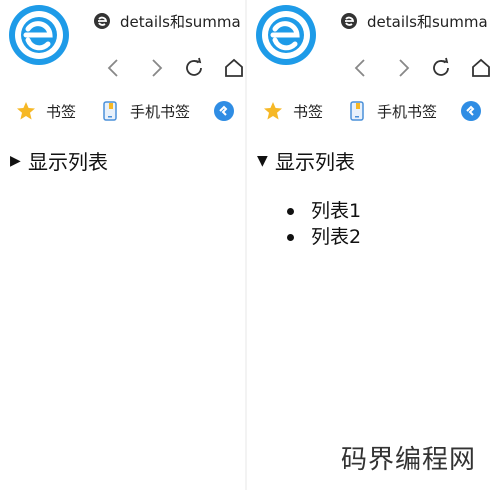 This screenshot has width=490, height=490. I want to click on list-item-text: 列表1, so click(336, 211).